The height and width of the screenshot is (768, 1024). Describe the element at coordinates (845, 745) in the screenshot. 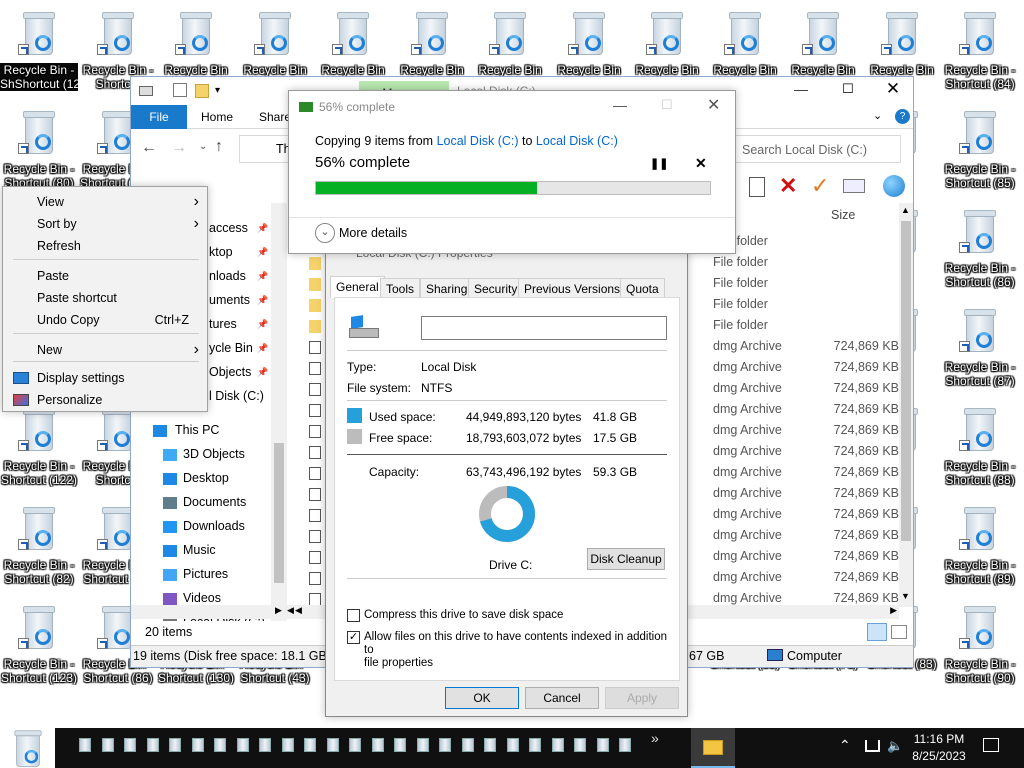

I see `show-hidden-icons: ⌃` at that location.